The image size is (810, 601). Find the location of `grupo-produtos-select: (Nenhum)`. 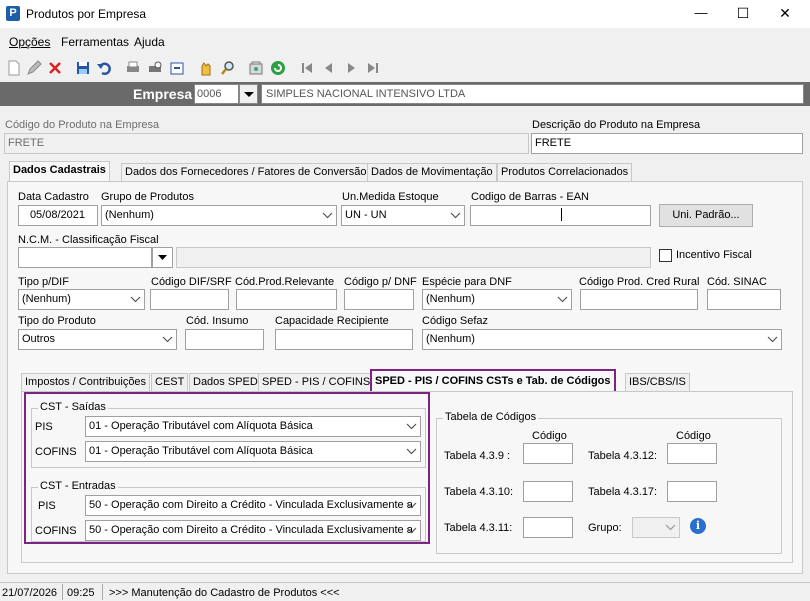

grupo-produtos-select: (Nenhum) is located at coordinates (219, 215).